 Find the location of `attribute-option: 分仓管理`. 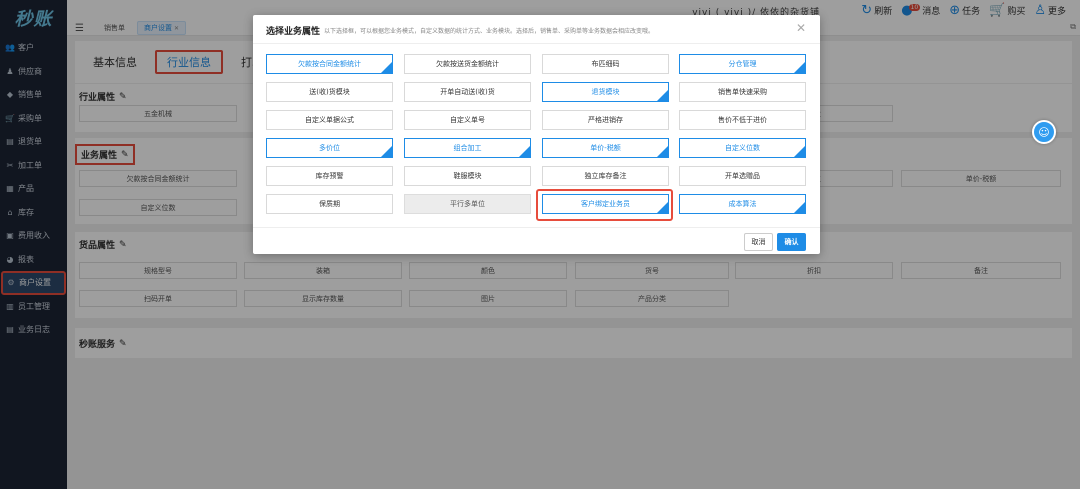

attribute-option: 分仓管理 is located at coordinates (742, 64).